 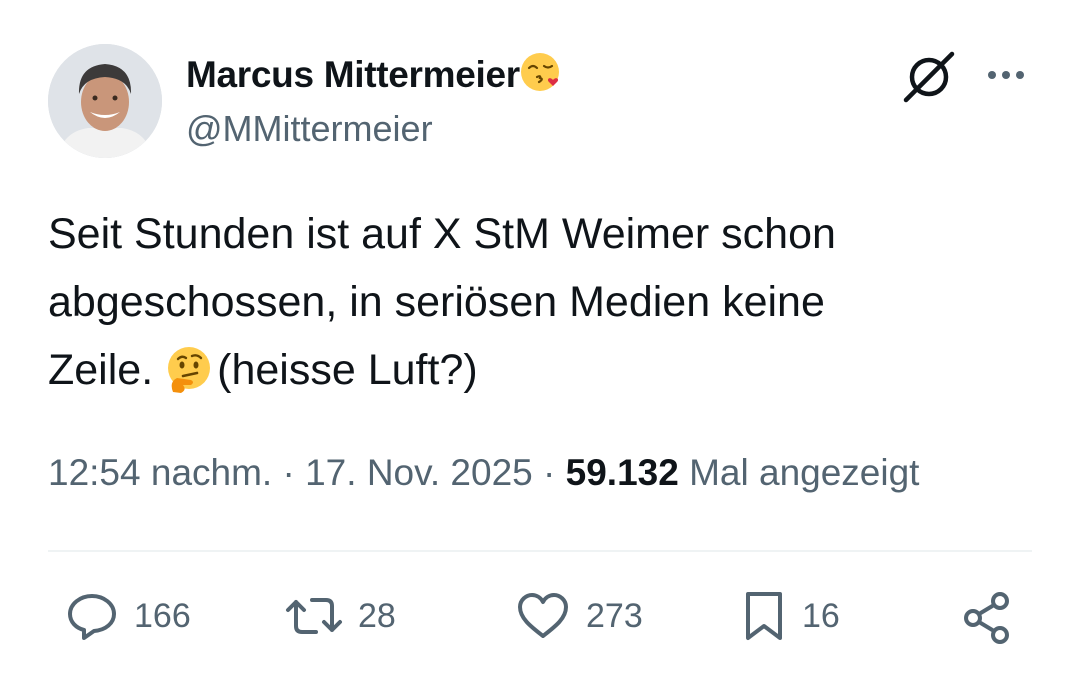 I want to click on views-count: 59.132, so click(x=622, y=472).